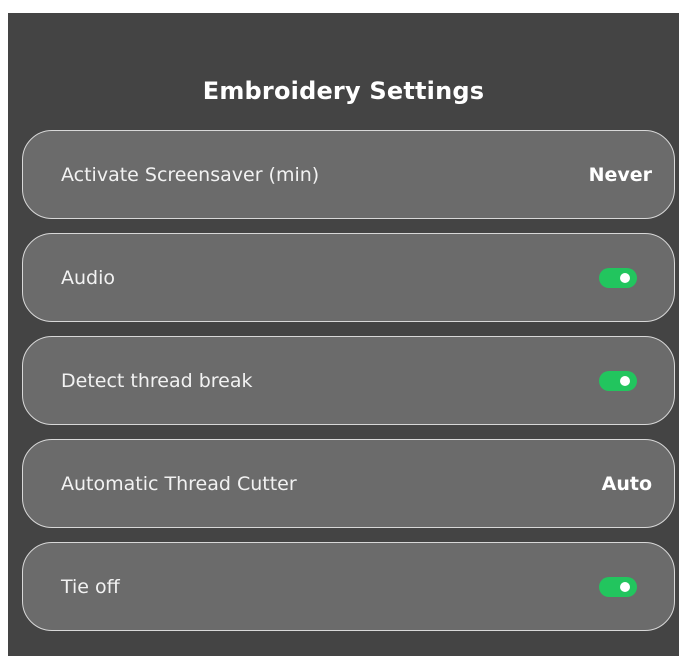 The image size is (679, 656). Describe the element at coordinates (348, 277) in the screenshot. I see `setting-row-audio: Audio` at that location.